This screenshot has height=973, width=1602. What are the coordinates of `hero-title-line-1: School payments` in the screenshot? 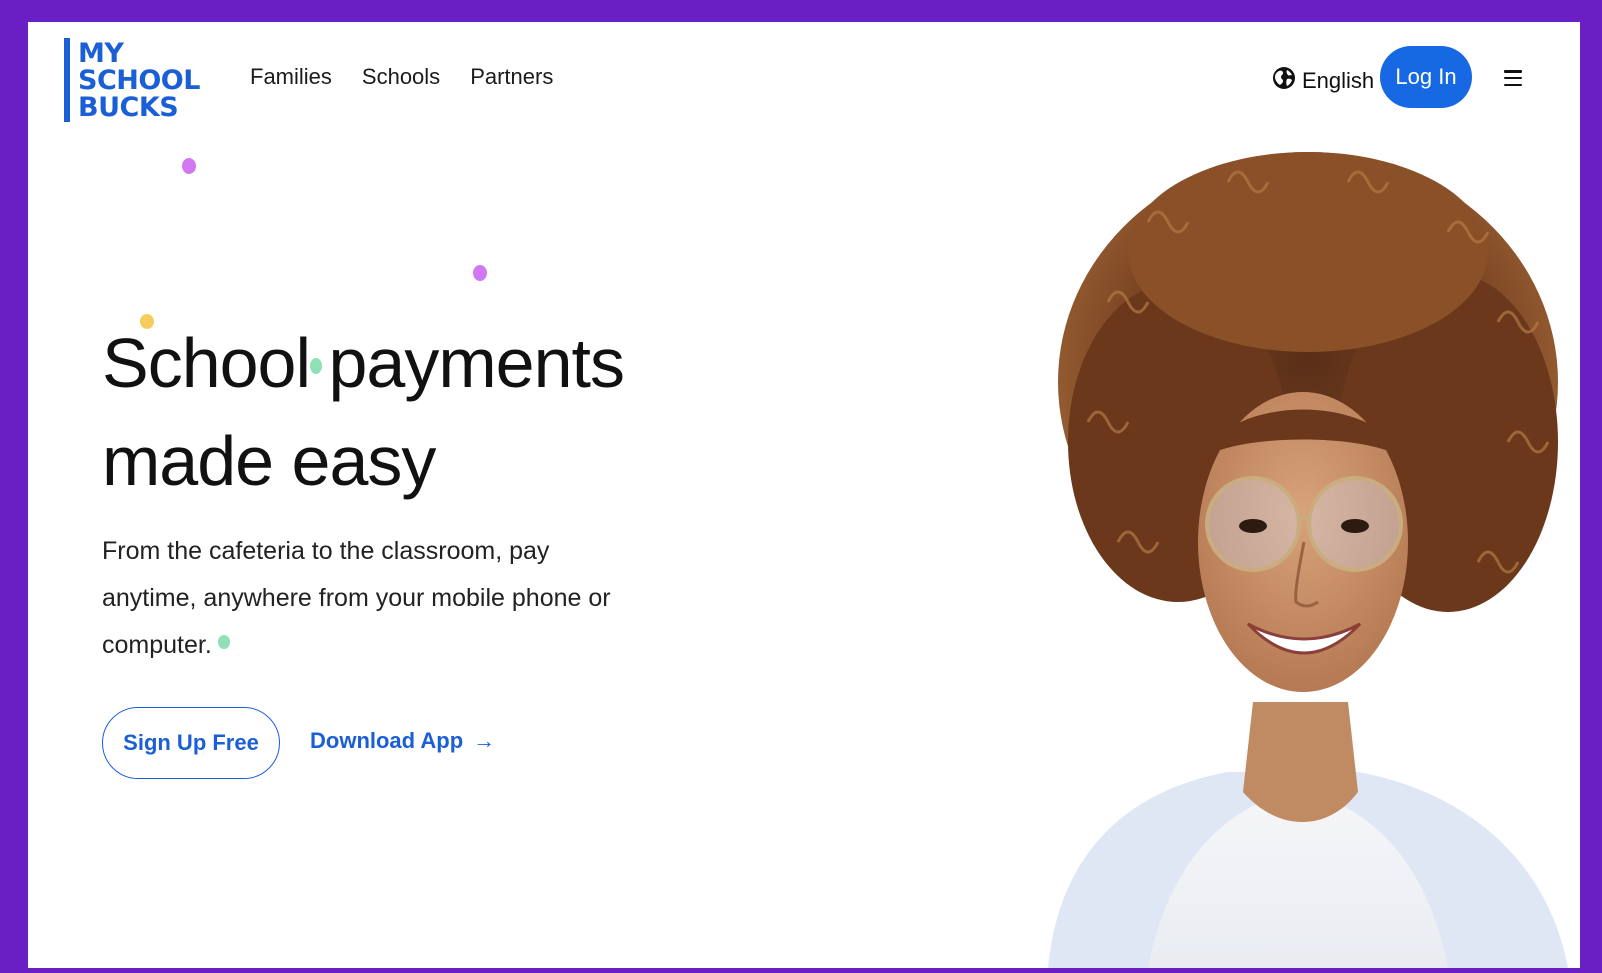 It's located at (363, 363).